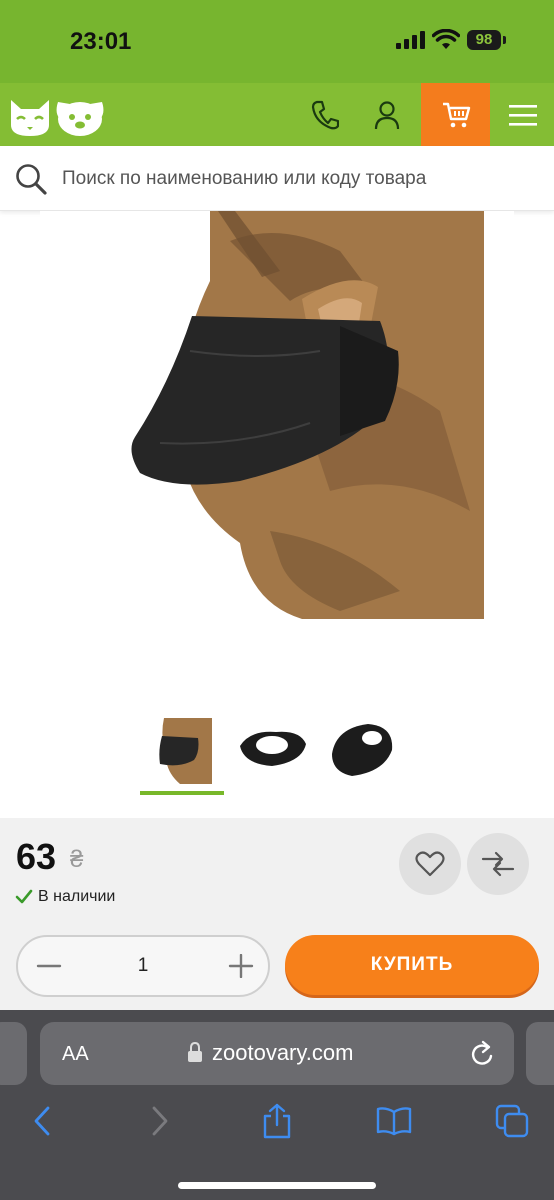 The height and width of the screenshot is (1200, 554). What do you see at coordinates (277, 1185) in the screenshot?
I see `home-indicator` at bounding box center [277, 1185].